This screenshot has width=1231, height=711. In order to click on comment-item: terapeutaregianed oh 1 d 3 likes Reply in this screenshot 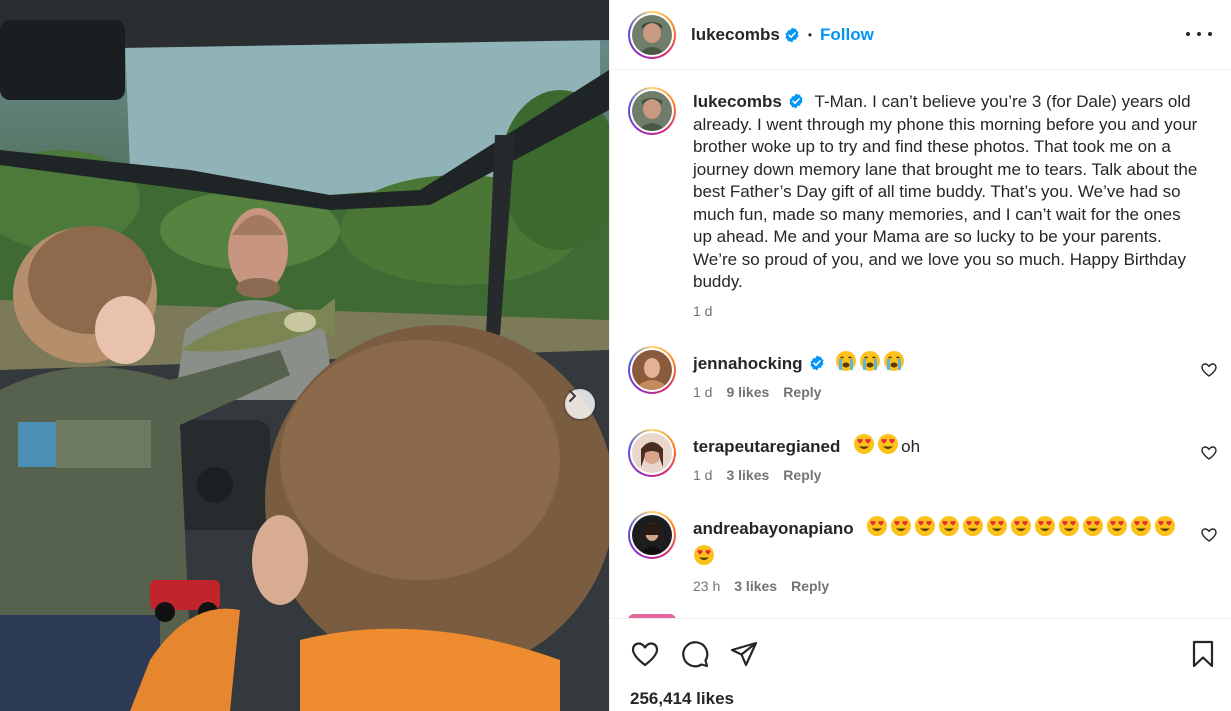, I will do `click(914, 456)`.